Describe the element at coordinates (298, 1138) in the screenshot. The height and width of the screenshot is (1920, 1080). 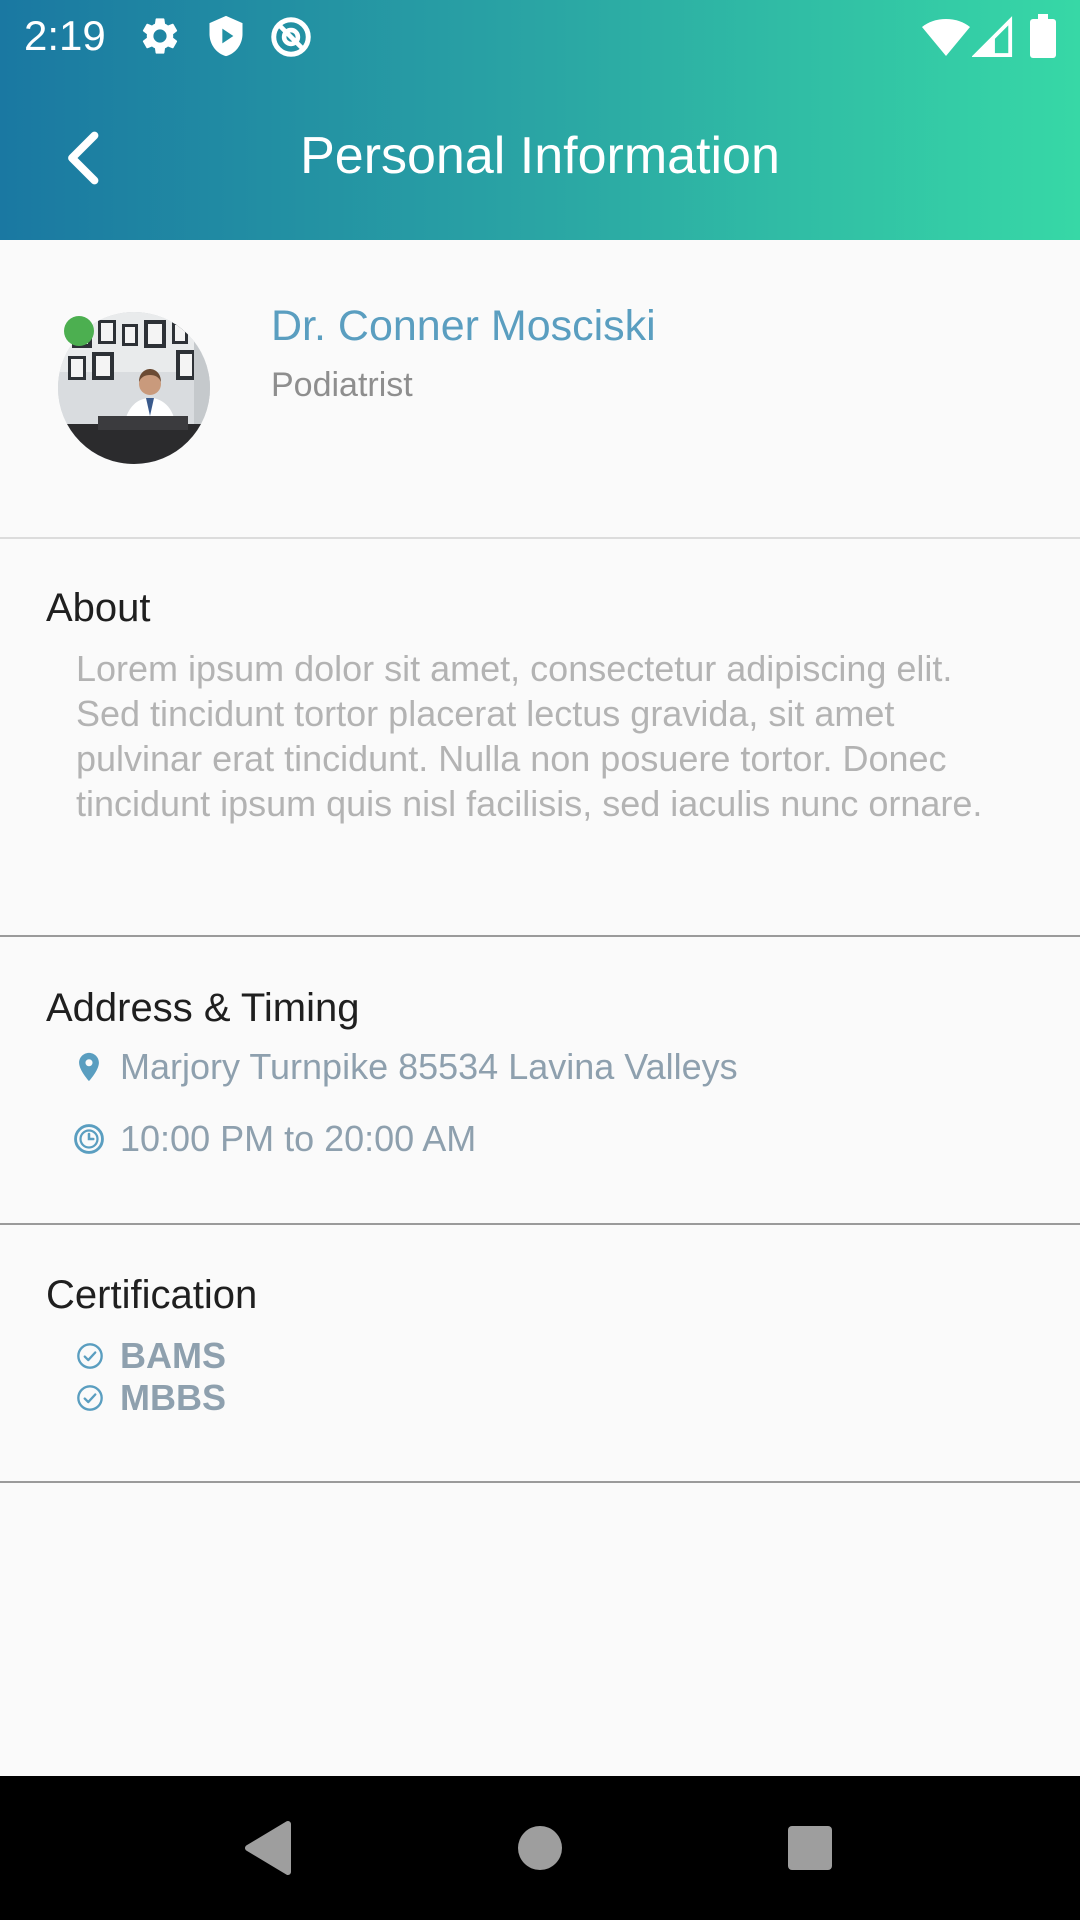
I see `timing-text: 10:00 PM to 20:00 AM` at that location.